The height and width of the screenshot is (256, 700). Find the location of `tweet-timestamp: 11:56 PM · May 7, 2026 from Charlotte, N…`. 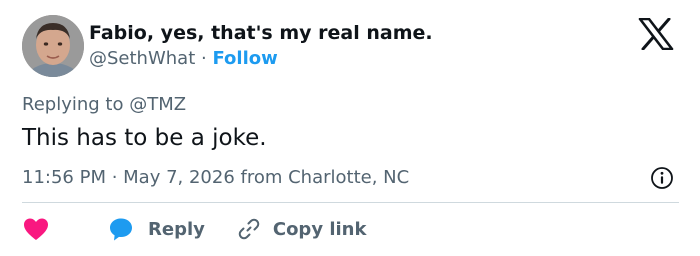

tweet-timestamp: 11:56 PM · May 7, 2026 from Charlotte, N… is located at coordinates (215, 178).